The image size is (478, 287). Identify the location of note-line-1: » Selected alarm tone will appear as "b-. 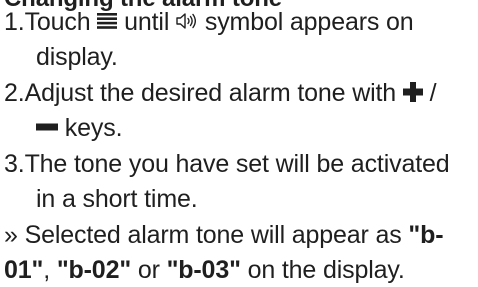
(224, 235).